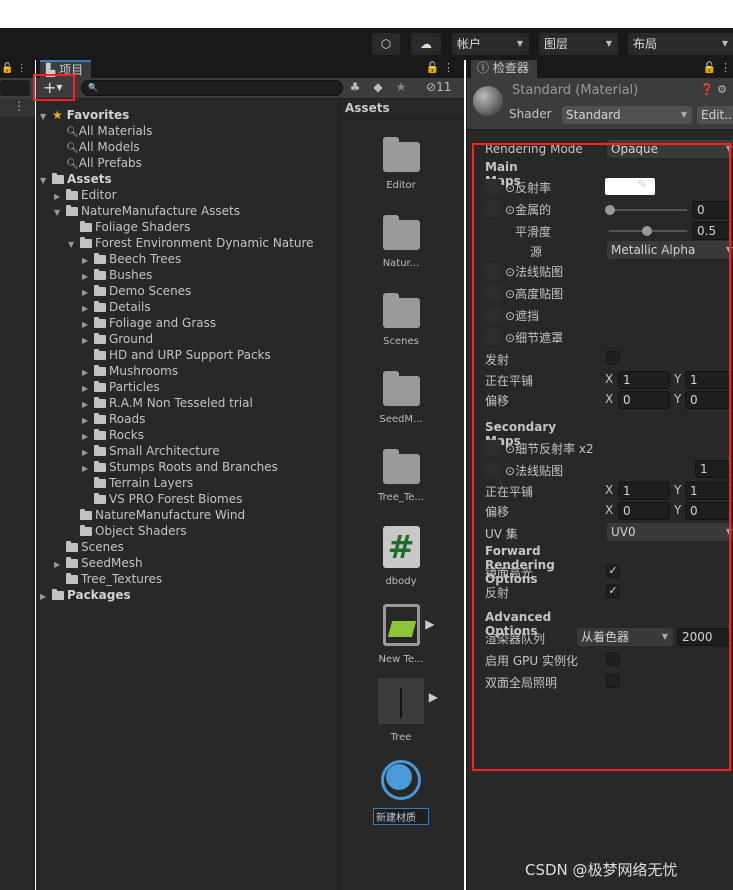  What do you see at coordinates (401, 816) in the screenshot?
I see `asset-label: 新建材质` at bounding box center [401, 816].